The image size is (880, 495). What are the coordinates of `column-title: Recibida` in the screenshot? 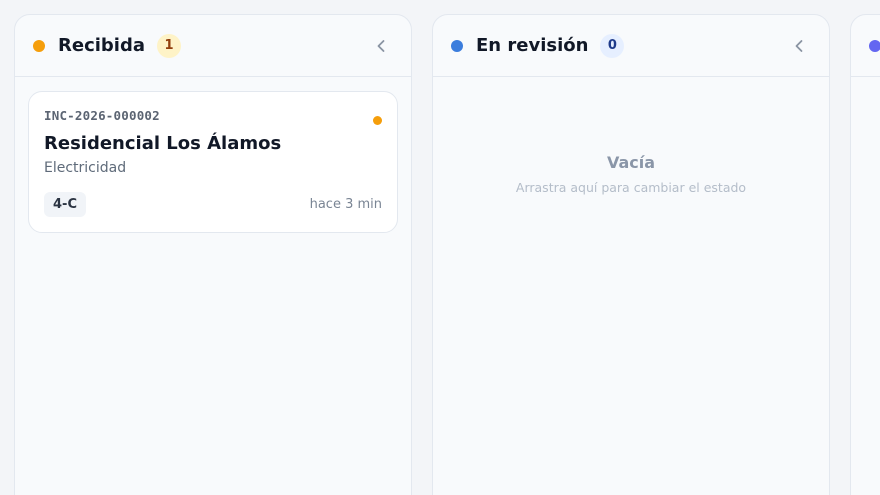 It's located at (101, 45).